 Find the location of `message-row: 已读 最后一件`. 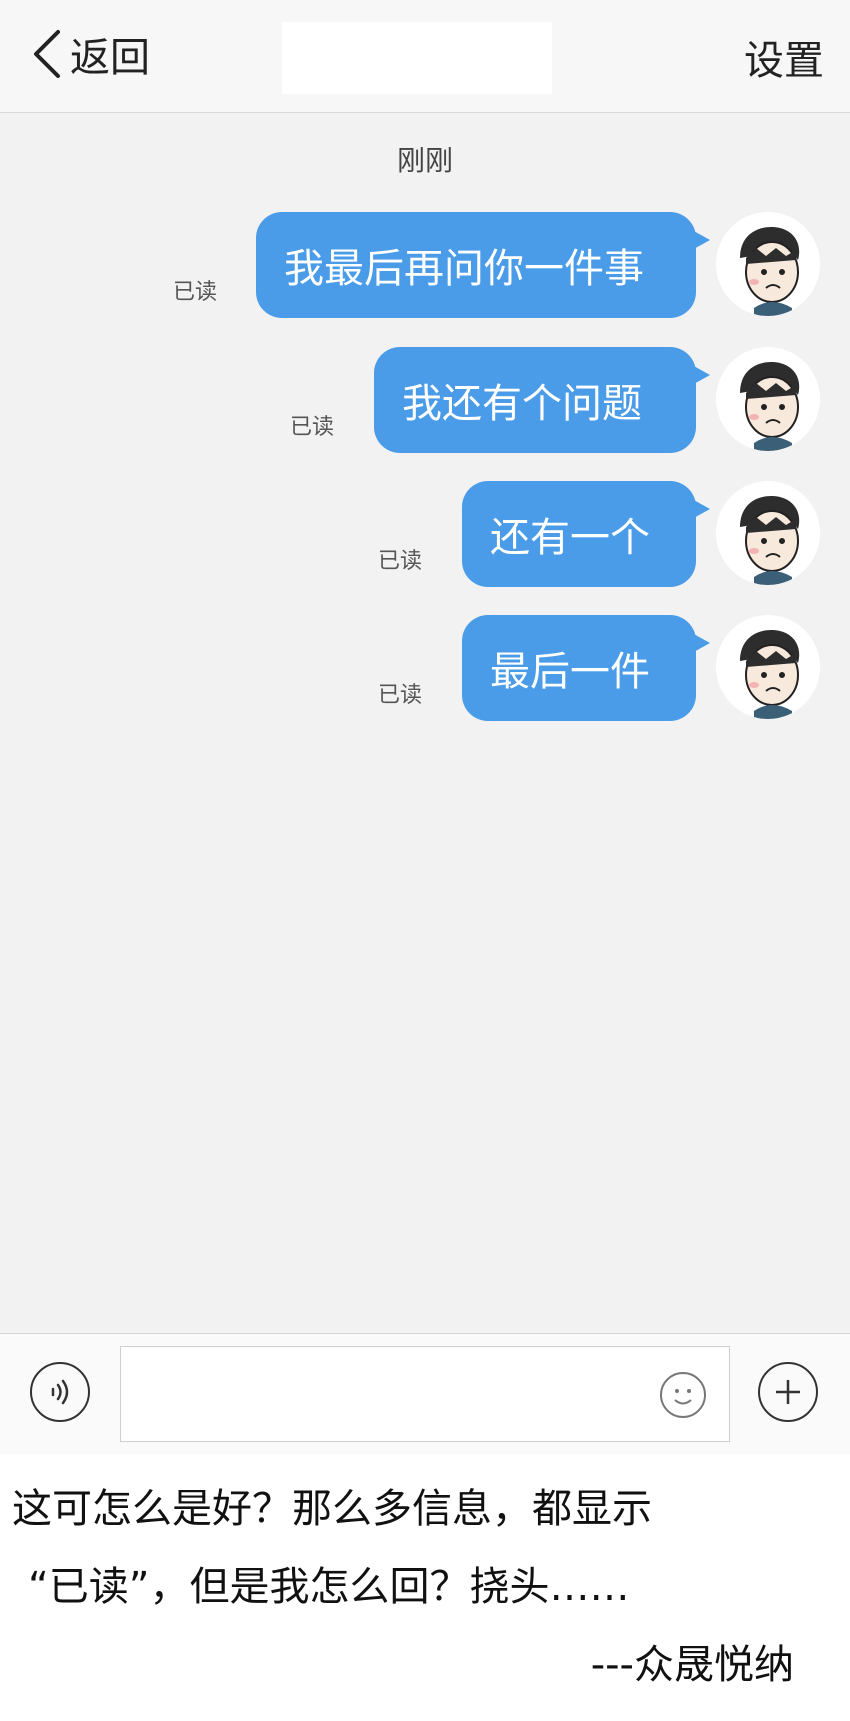

message-row: 已读 最后一件 is located at coordinates (425, 669).